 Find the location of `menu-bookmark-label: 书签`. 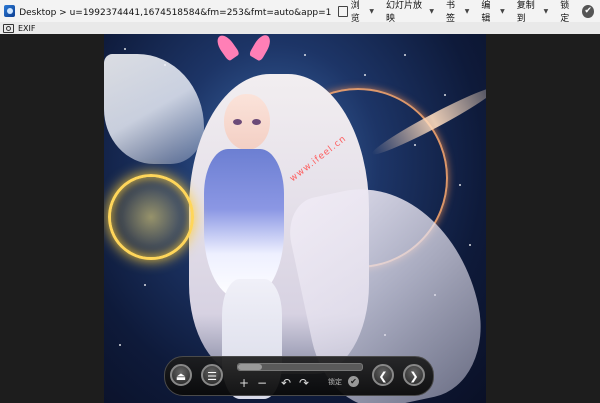

menu-bookmark-label: 书签 is located at coordinates (451, 12).